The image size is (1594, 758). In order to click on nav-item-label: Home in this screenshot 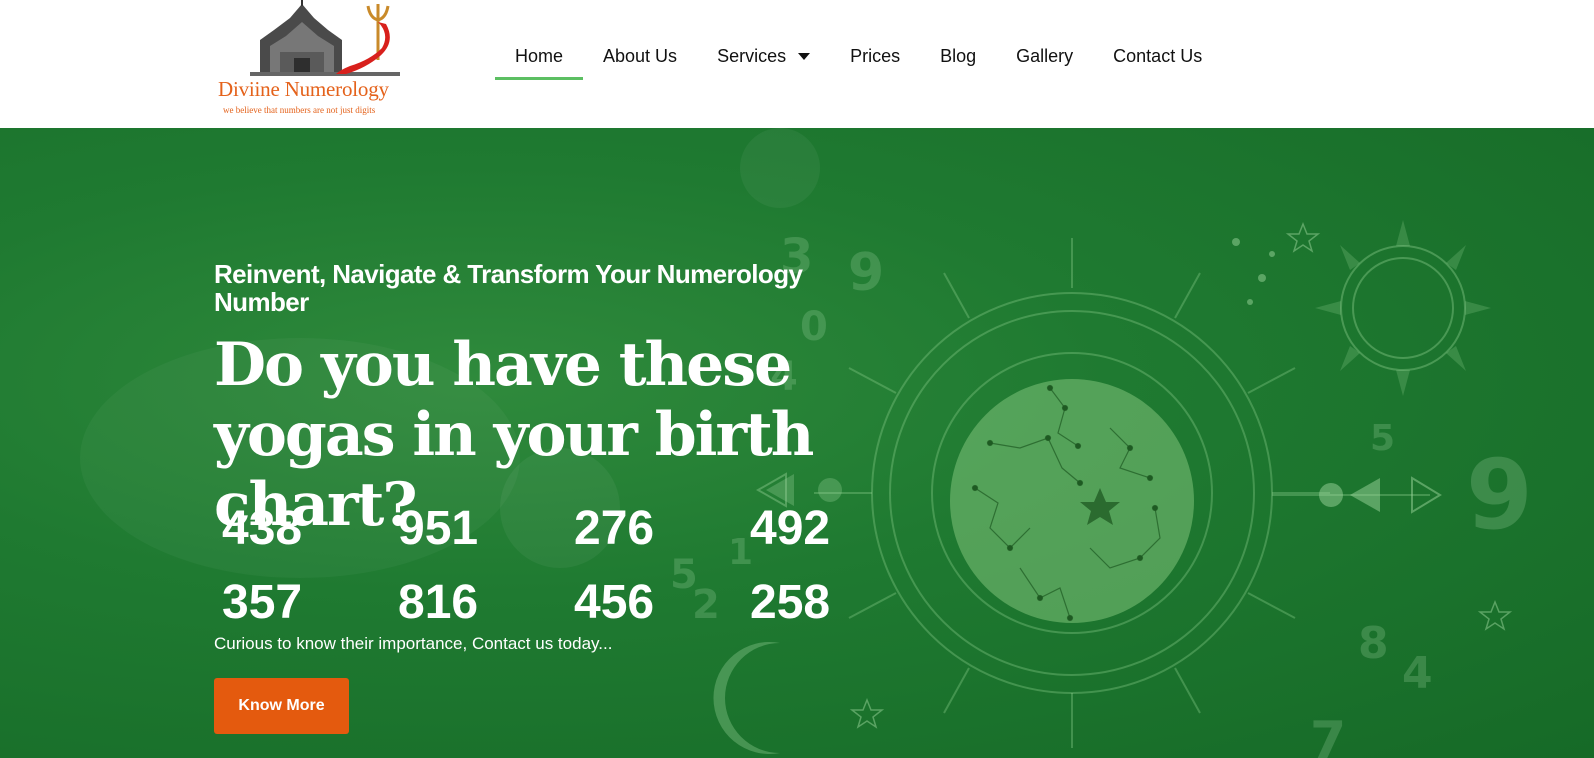, I will do `click(539, 56)`.